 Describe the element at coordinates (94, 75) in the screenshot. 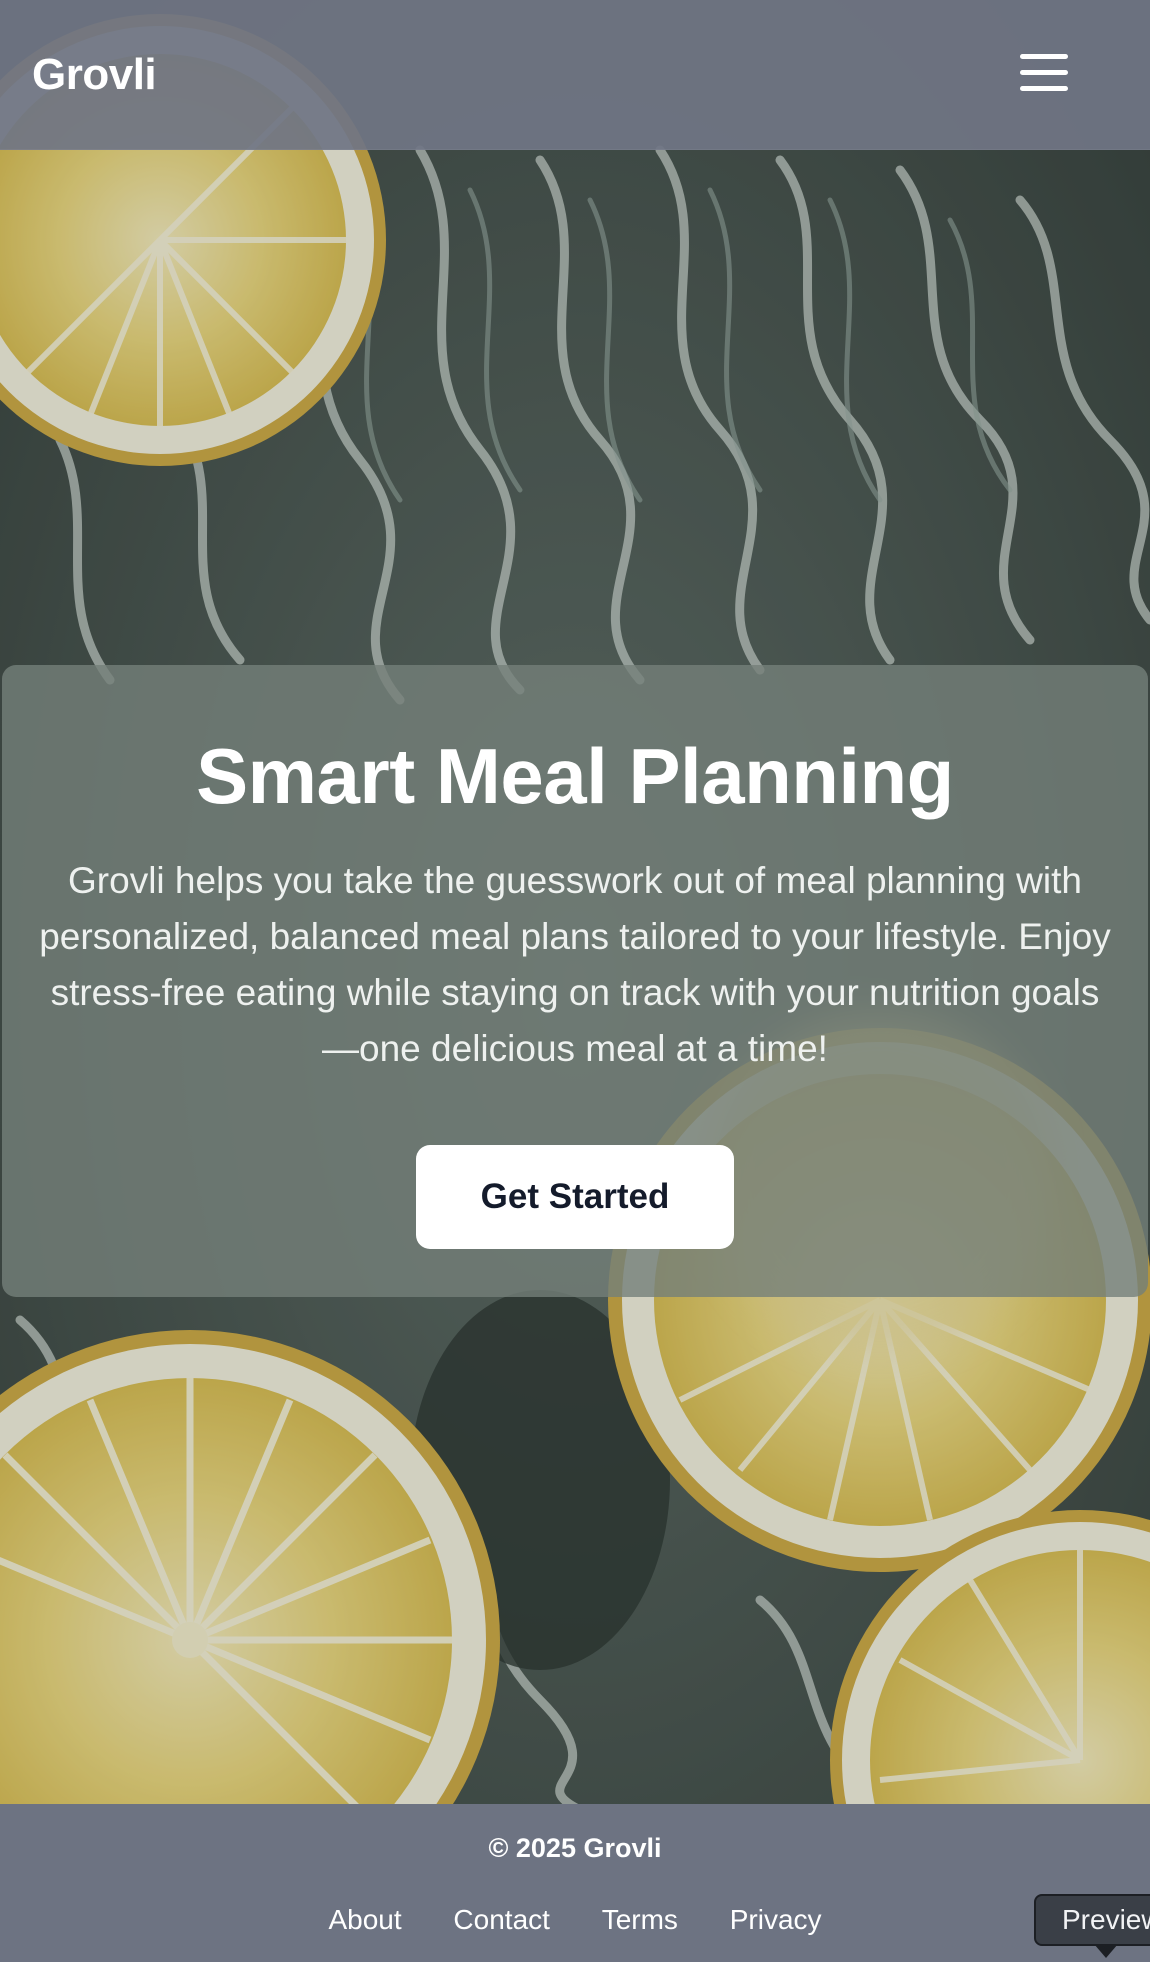

I see `brand-logo: Grovli` at that location.